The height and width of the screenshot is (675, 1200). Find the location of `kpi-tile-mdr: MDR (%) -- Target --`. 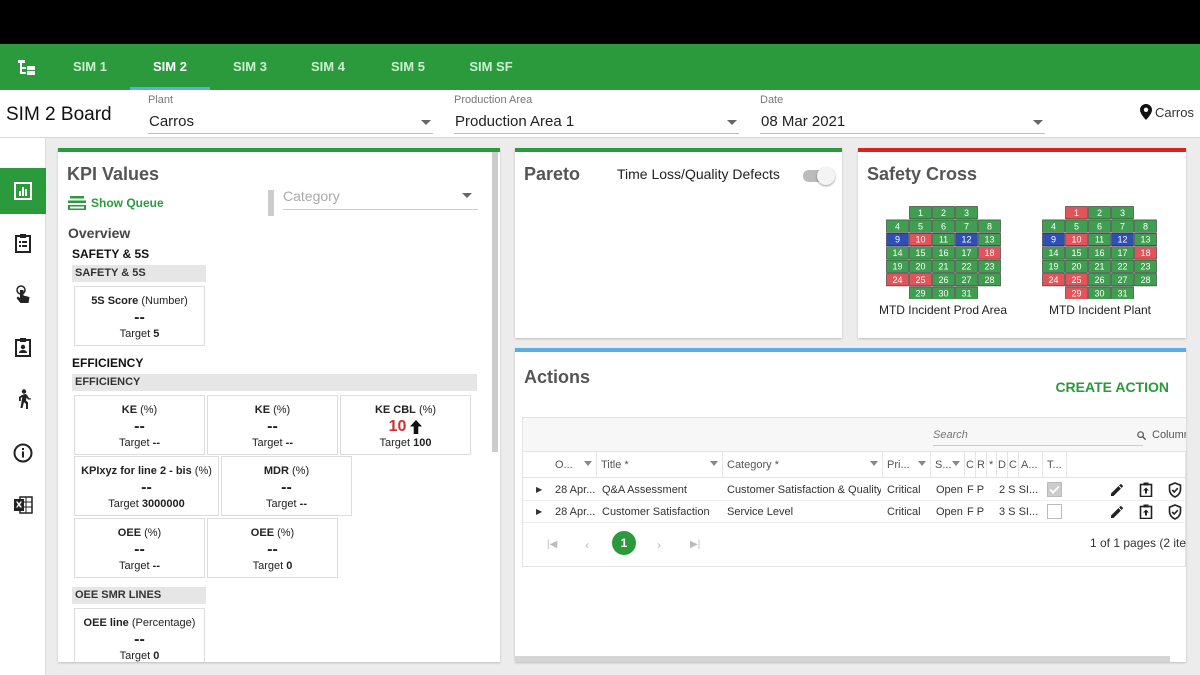

kpi-tile-mdr: MDR (%) -- Target -- is located at coordinates (286, 486).